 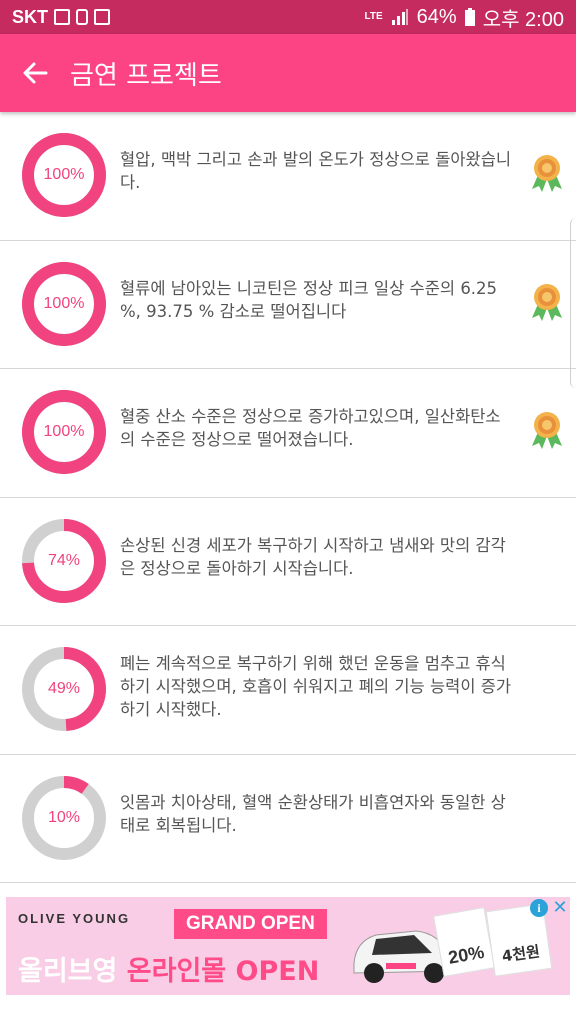 I want to click on notification-s-icon, so click(x=62, y=17).